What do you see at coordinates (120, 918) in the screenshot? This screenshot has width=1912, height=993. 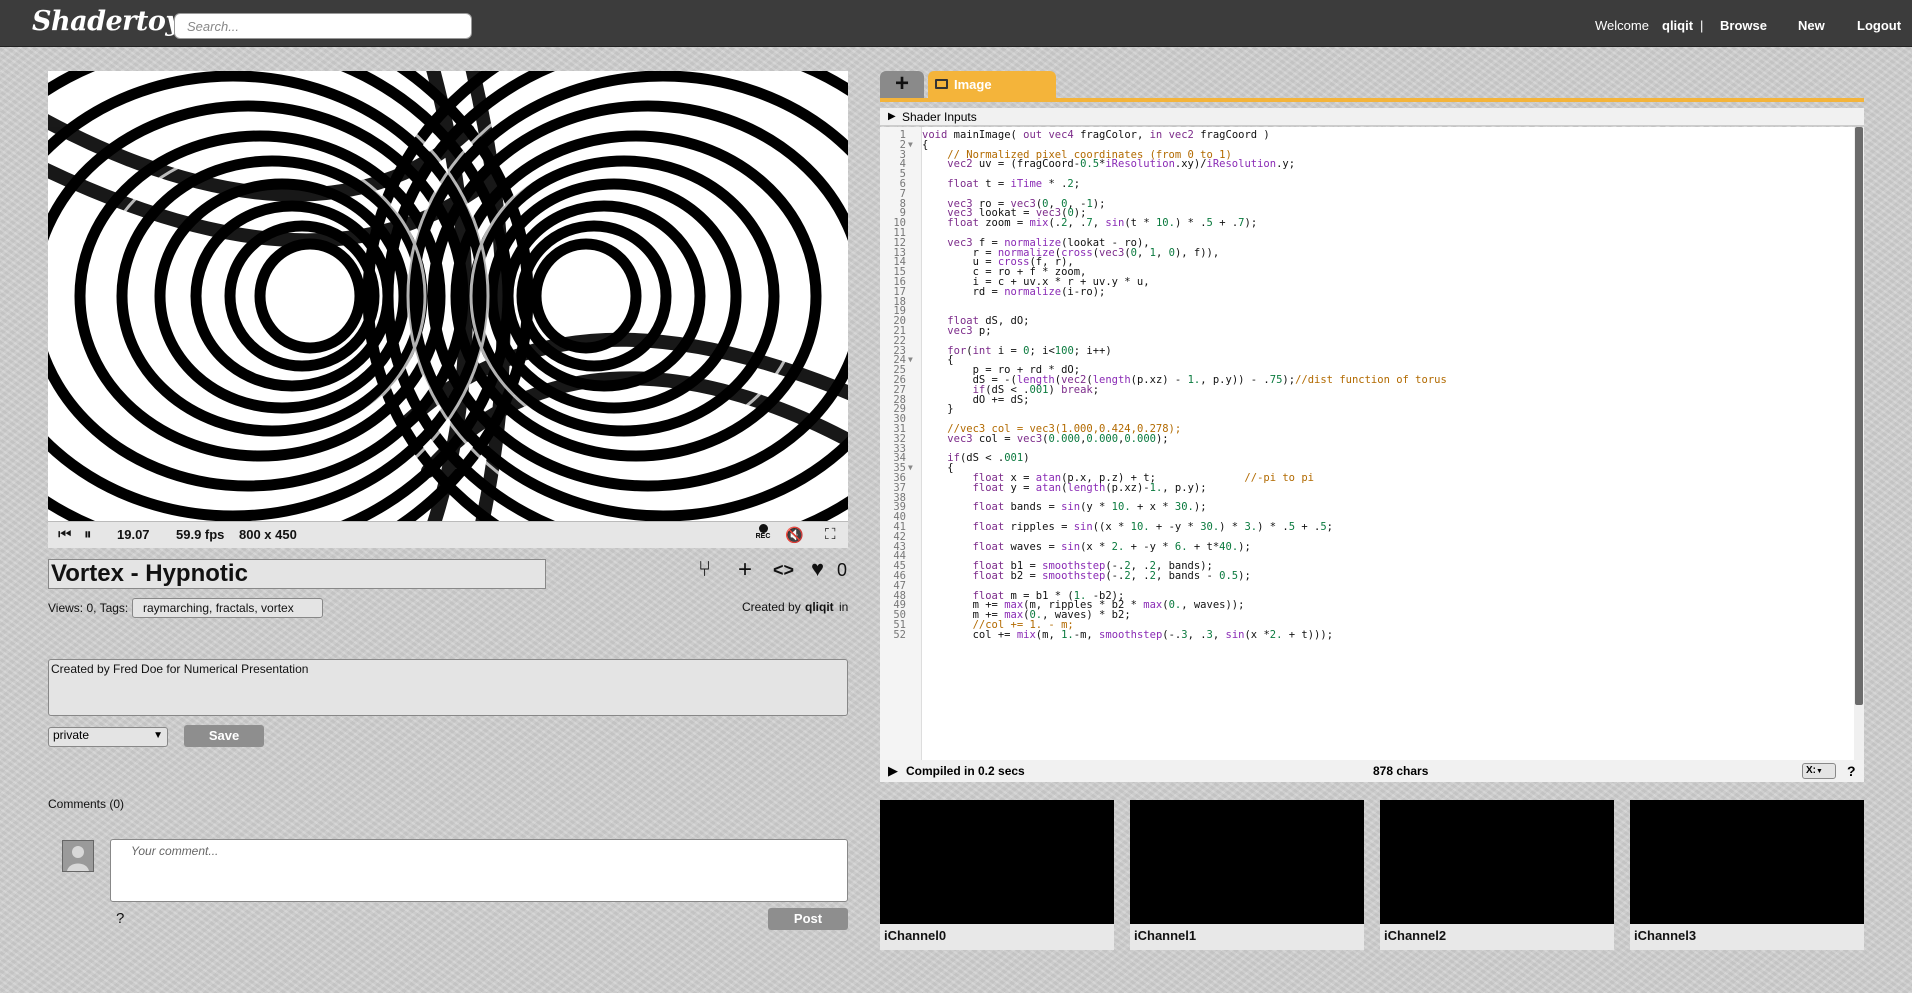 I see `comment-help-icon: ?` at bounding box center [120, 918].